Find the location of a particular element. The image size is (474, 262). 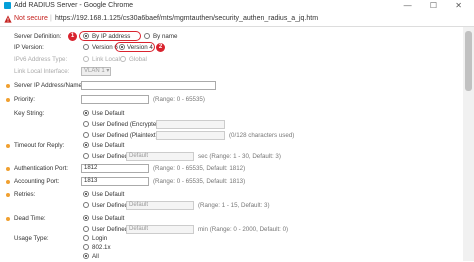

server-ip-row: Server IP Address/Name: is located at coordinates (230, 86).